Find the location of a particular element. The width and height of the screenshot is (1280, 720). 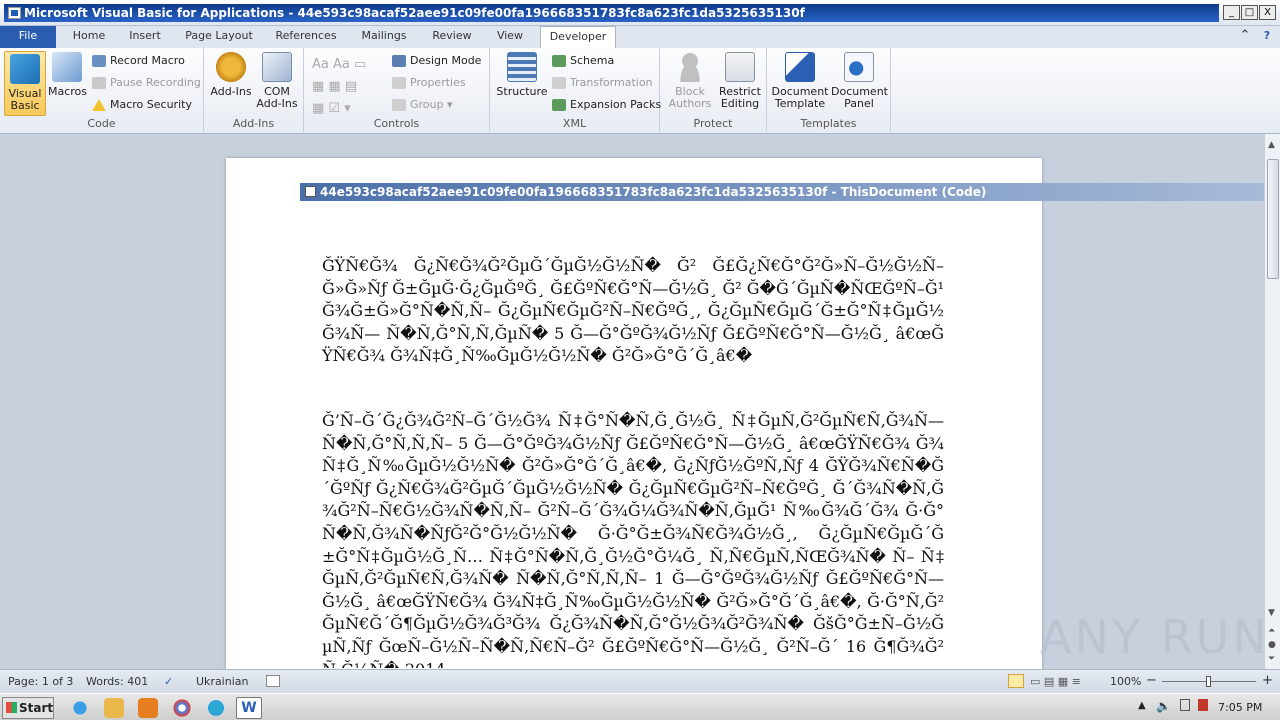

design-mode-label: Design Mode is located at coordinates (446, 60).